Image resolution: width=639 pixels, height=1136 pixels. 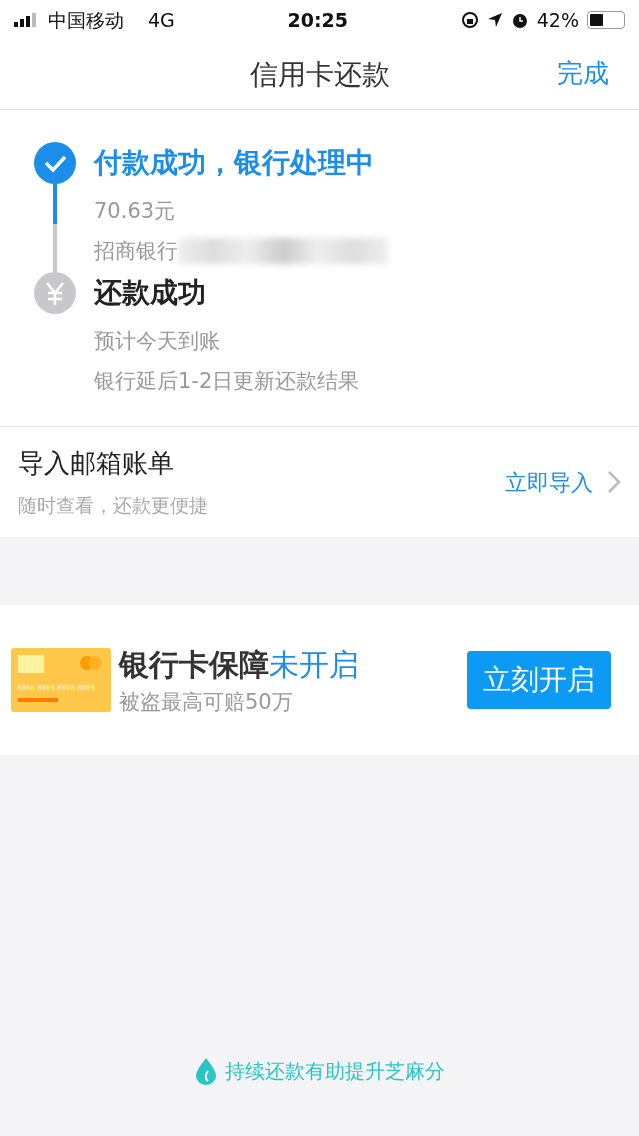 What do you see at coordinates (494, 20) in the screenshot?
I see `location-icon` at bounding box center [494, 20].